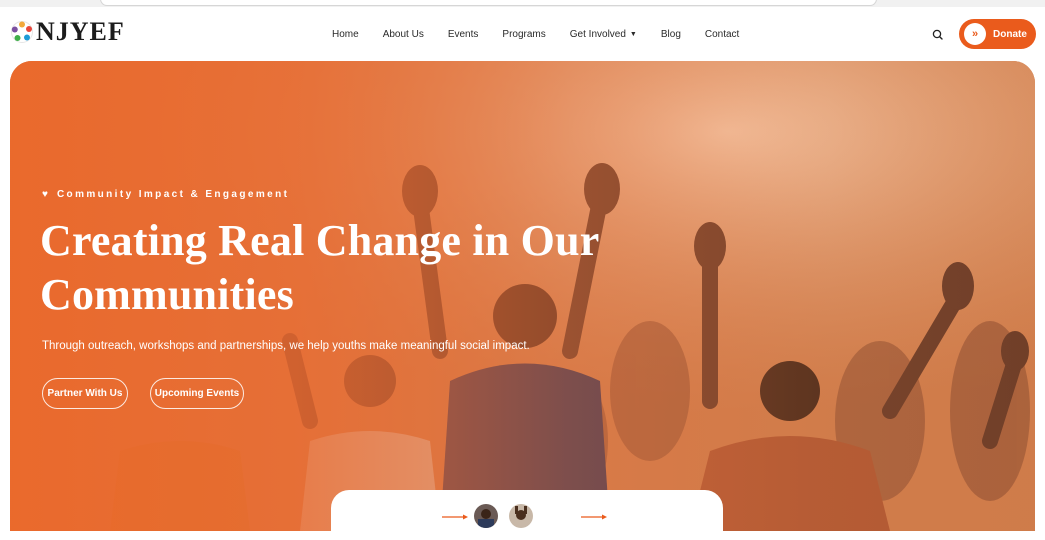 Image resolution: width=1045 pixels, height=540 pixels. Describe the element at coordinates (352, 194) in the screenshot. I see `hero-tagline: ♥ Community Impact & Engagement` at that location.